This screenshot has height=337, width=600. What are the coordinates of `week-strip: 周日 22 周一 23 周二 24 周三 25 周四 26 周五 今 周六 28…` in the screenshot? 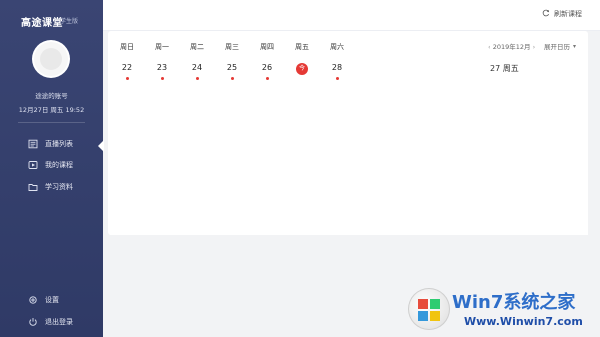 It's located at (348, 56).